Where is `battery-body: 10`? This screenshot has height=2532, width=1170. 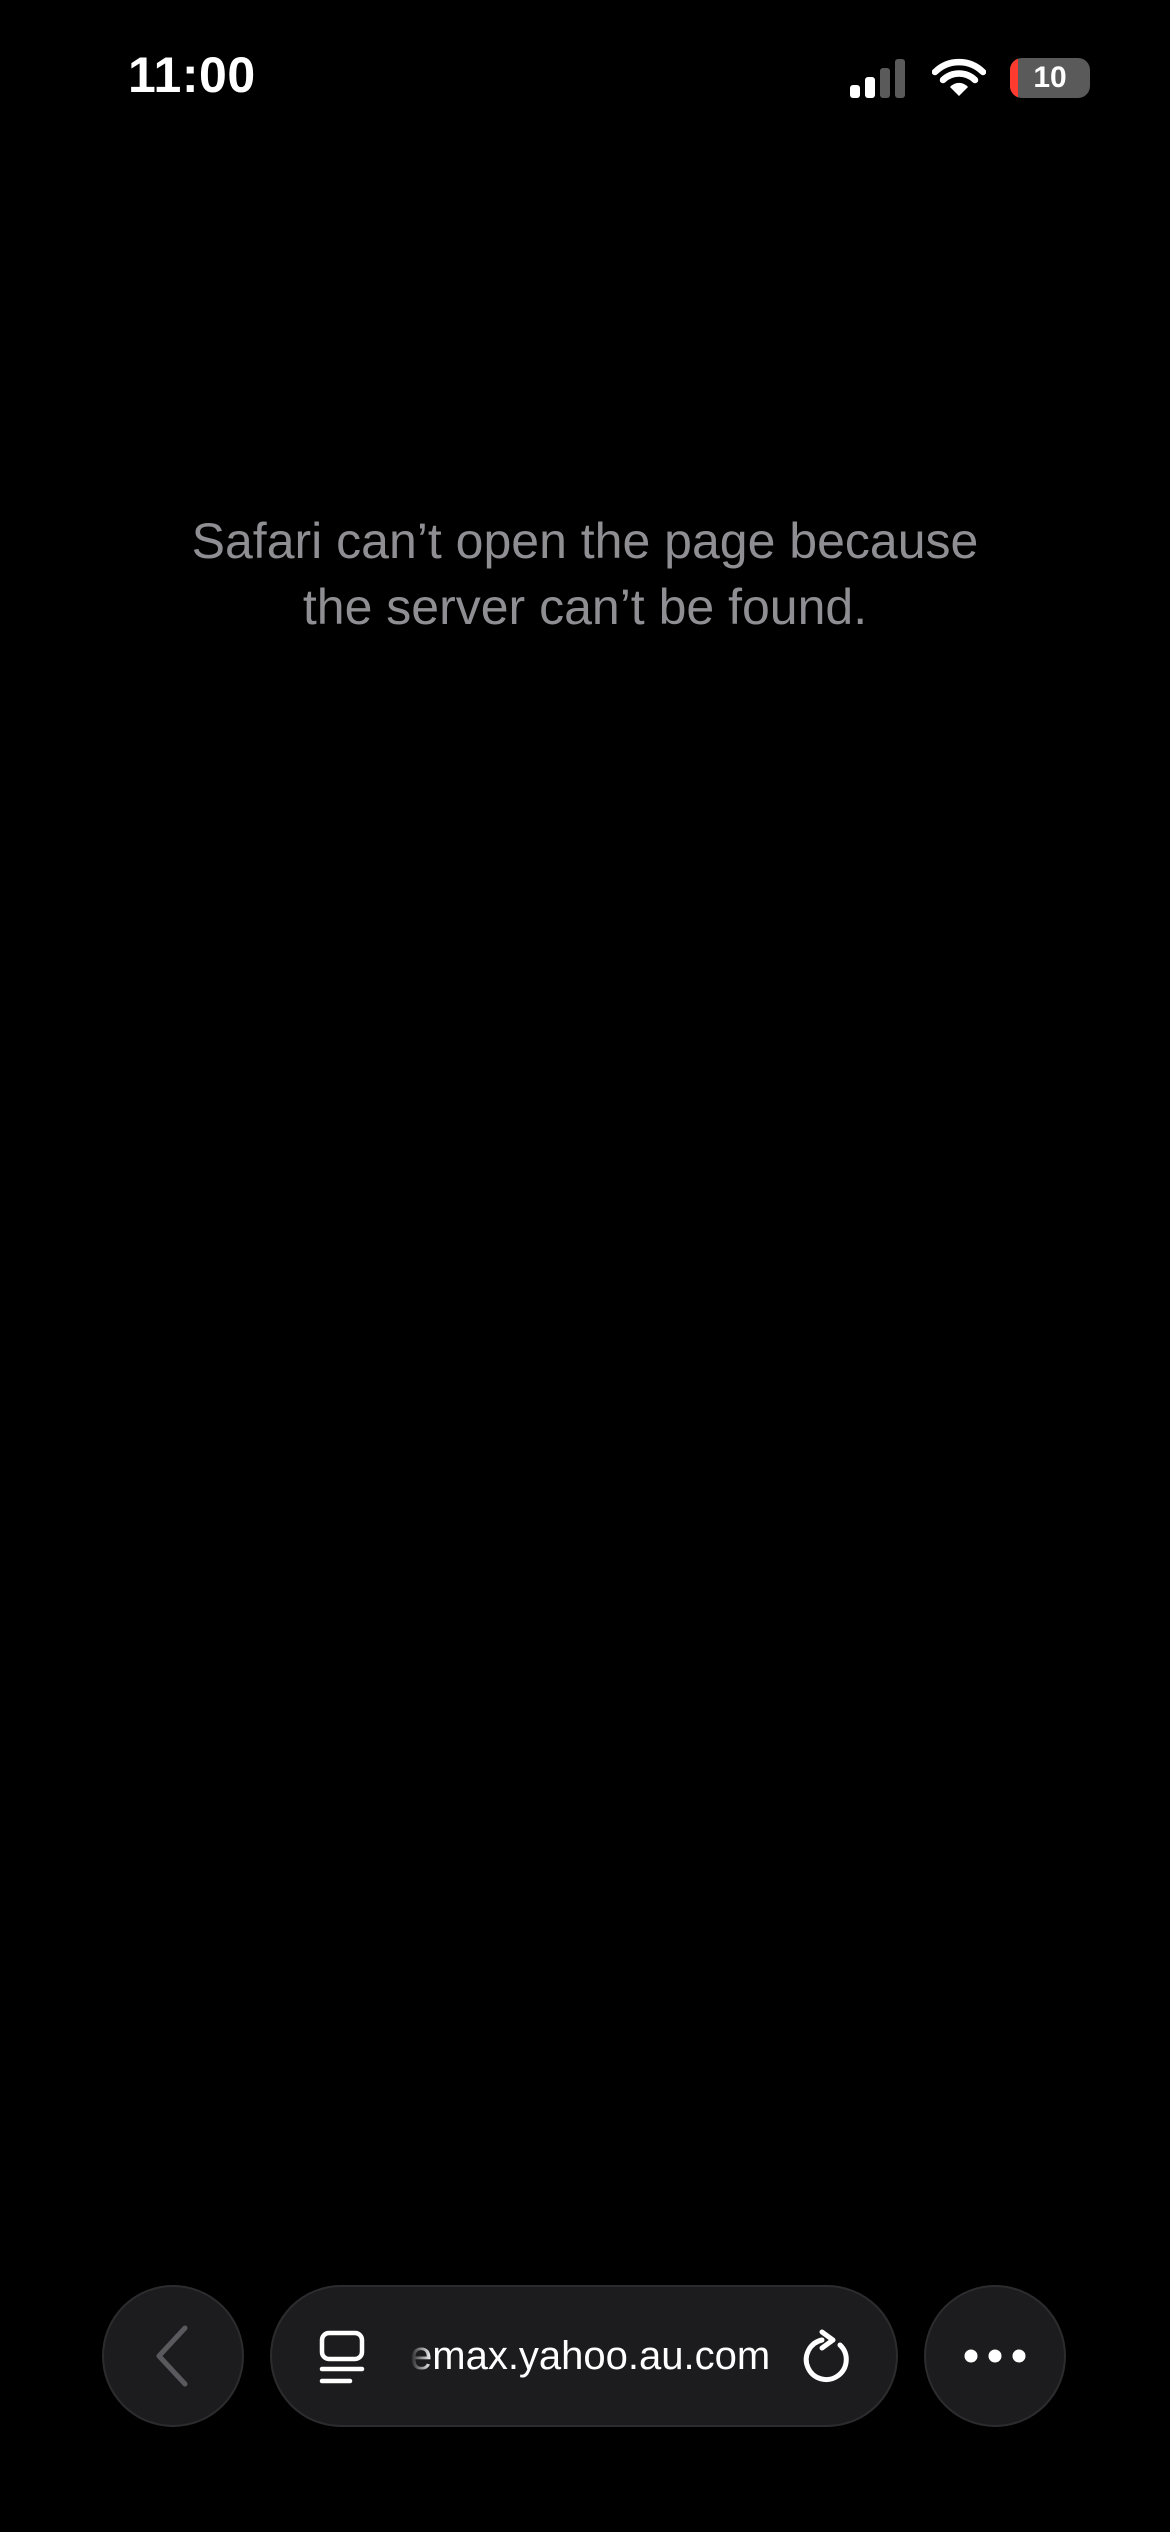
battery-body: 10 is located at coordinates (1050, 78).